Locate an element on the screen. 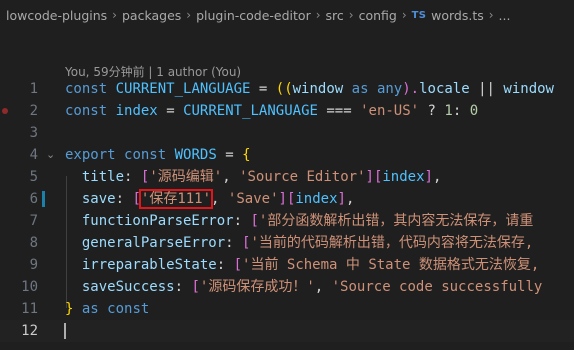 Image resolution: width=574 pixels, height=350 pixels. token-string: '当前 Schema 中 State 数据格式无法恢复, is located at coordinates (391, 265).